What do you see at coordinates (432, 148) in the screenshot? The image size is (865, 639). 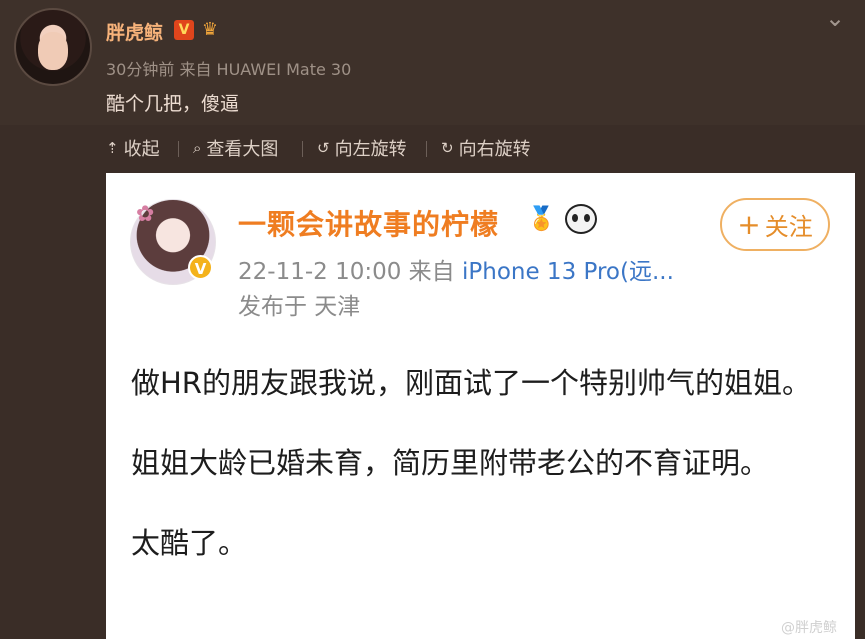 I see `image-toolbar: ⇡ 收起 ⌕ 查看大图 ↺ 向左旋转 ↻ 向右旋转` at bounding box center [432, 148].